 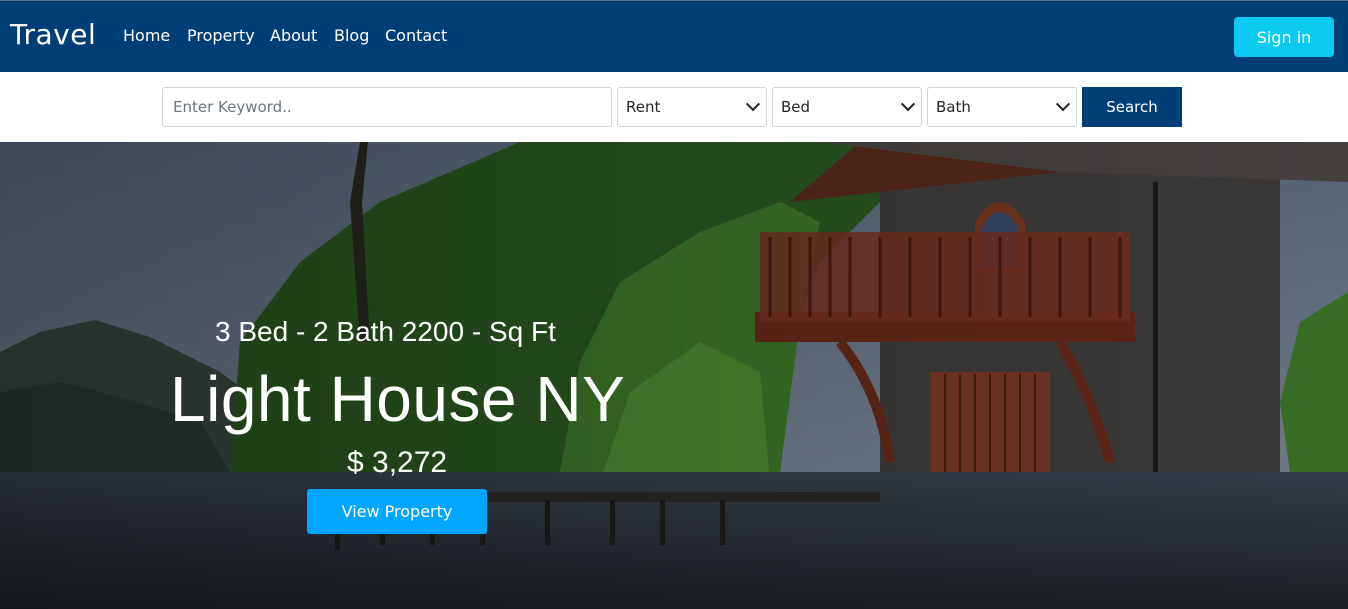 I want to click on bath-select-value: Bath, so click(x=953, y=107).